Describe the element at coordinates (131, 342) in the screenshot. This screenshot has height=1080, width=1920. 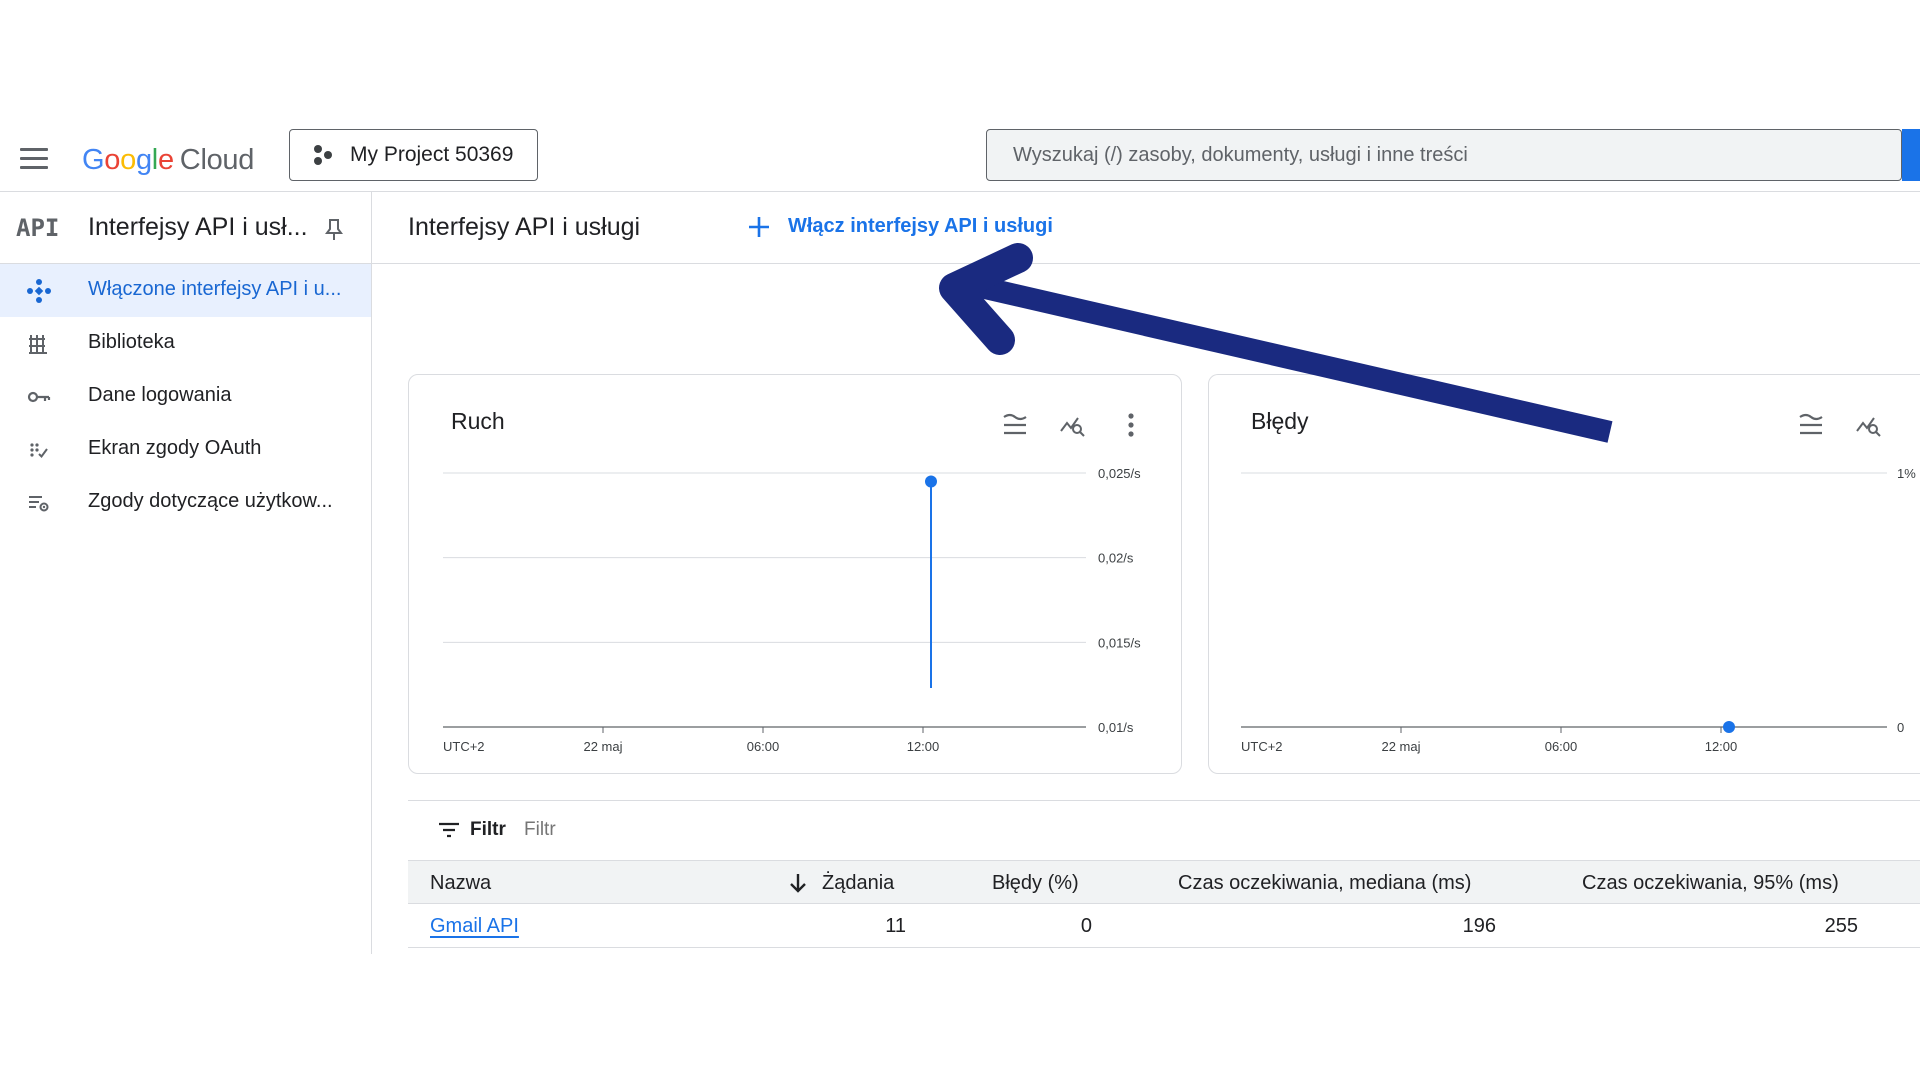
I see `sidebar-item-label: Biblioteka` at that location.